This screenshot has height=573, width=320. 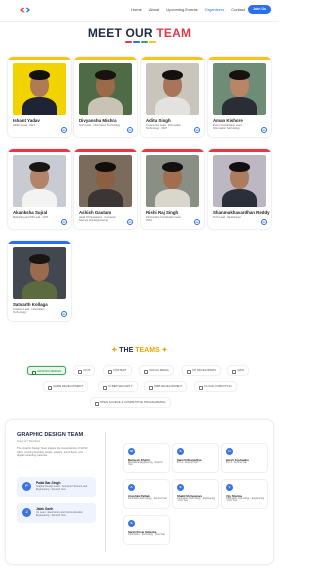 I want to click on team-member-card: Ishant Yadav GDSC Lead · 2027 in, so click(x=39, y=97).